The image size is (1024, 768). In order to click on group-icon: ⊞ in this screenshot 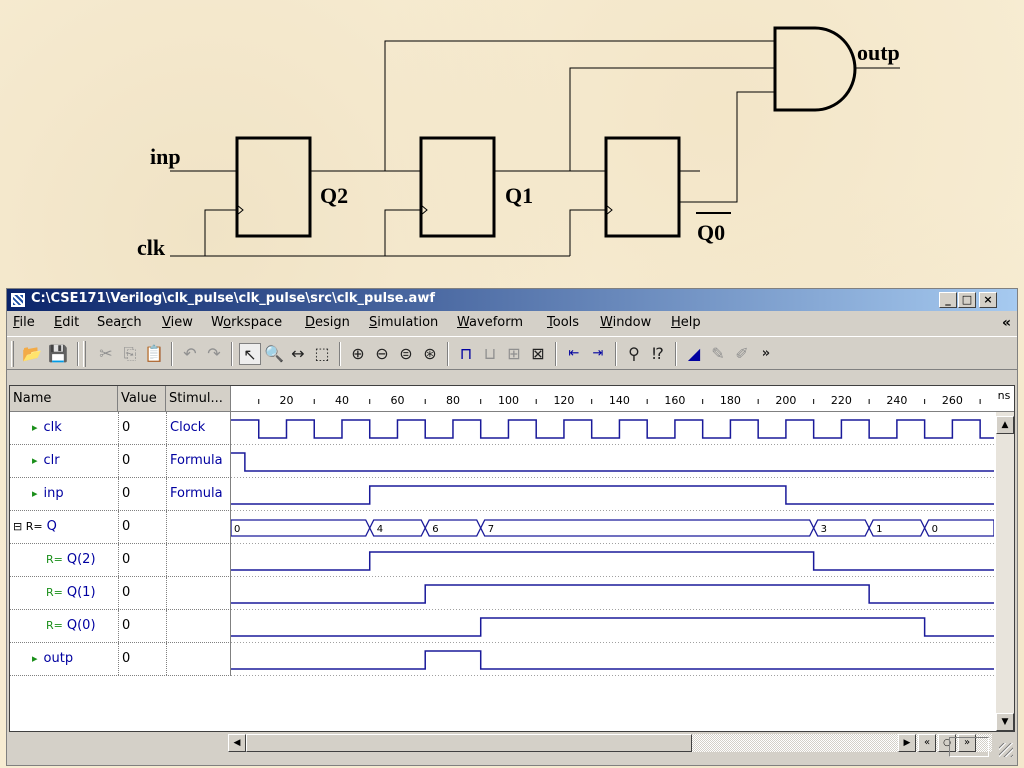, I will do `click(514, 354)`.